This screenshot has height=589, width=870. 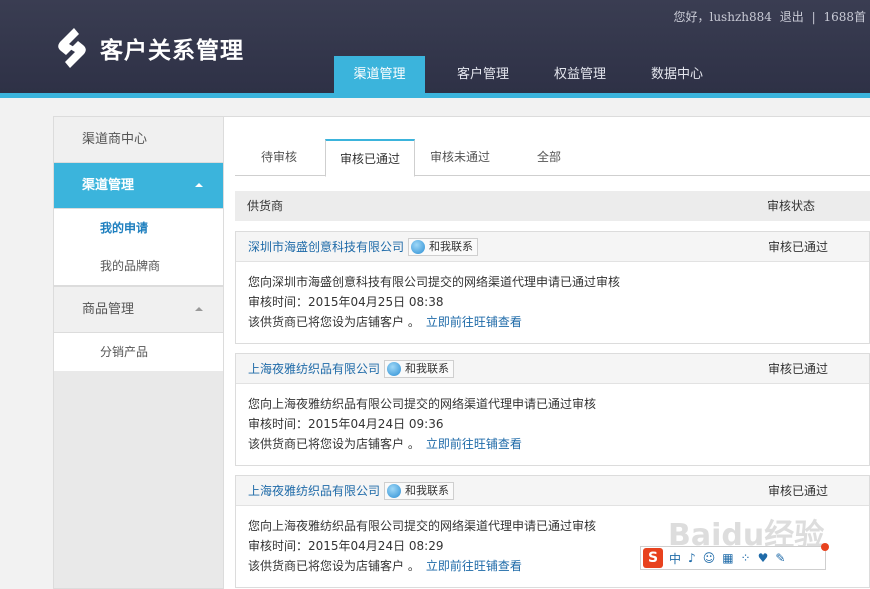 What do you see at coordinates (346, 302) in the screenshot?
I see `record-time: 审核时间：2015年04月25日 08:38` at bounding box center [346, 302].